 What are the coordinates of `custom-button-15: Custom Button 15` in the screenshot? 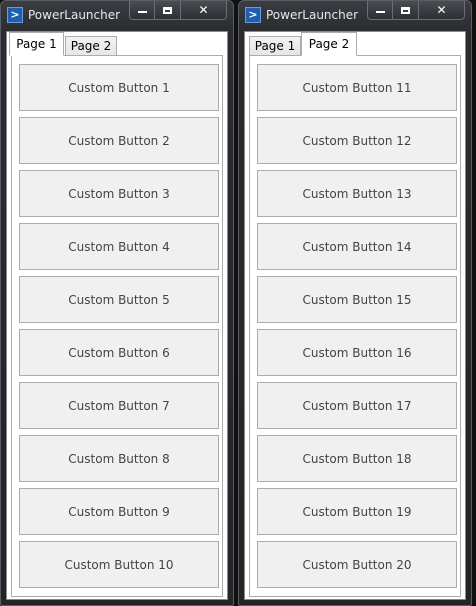 It's located at (357, 299).